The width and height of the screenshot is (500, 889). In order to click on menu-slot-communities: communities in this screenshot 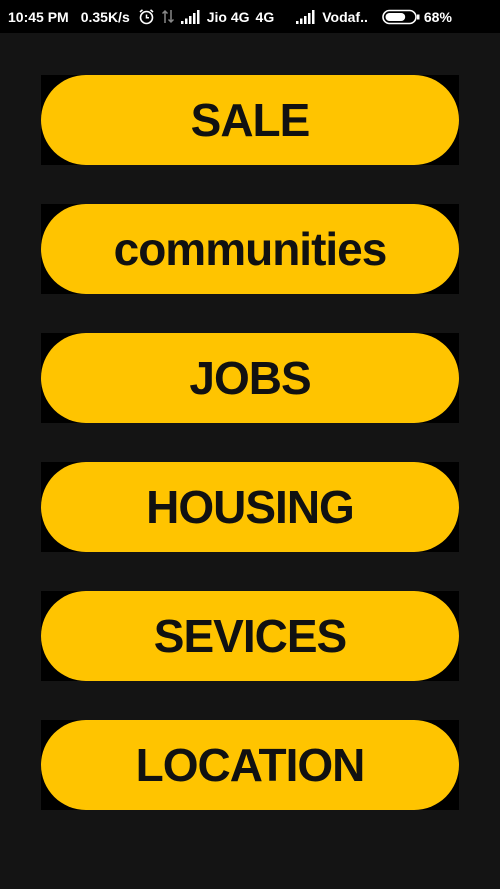, I will do `click(250, 249)`.